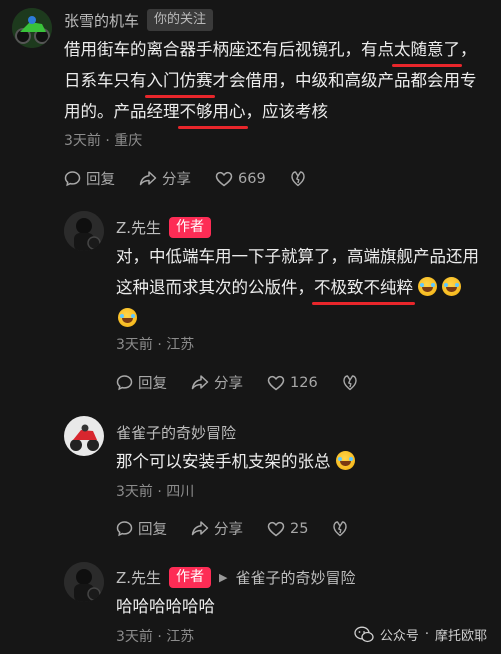 The width and height of the screenshot is (501, 654). What do you see at coordinates (468, 49) in the screenshot?
I see `text-segment: ，` at bounding box center [468, 49].